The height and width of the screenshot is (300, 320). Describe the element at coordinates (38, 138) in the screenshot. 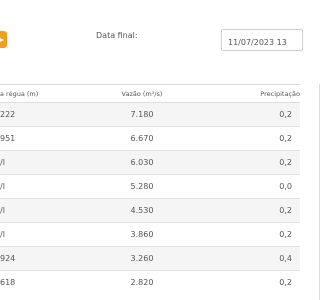

I see `cell-regua: 951` at that location.